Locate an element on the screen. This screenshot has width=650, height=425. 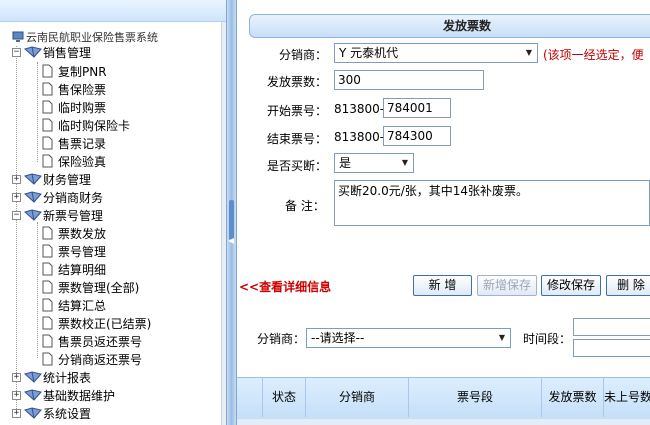
tree-item-seller-return: 售票员返还票号 is located at coordinates (88, 341).